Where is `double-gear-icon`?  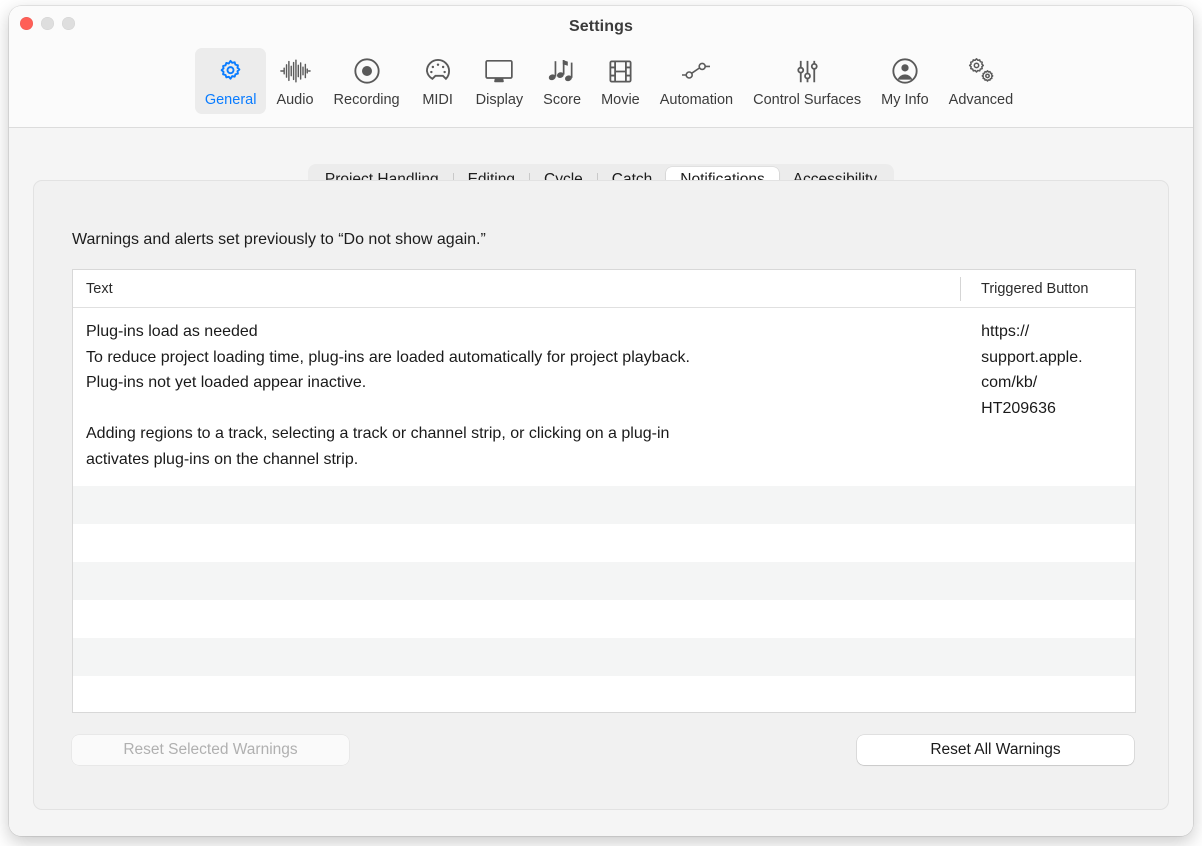
double-gear-icon is located at coordinates (981, 71).